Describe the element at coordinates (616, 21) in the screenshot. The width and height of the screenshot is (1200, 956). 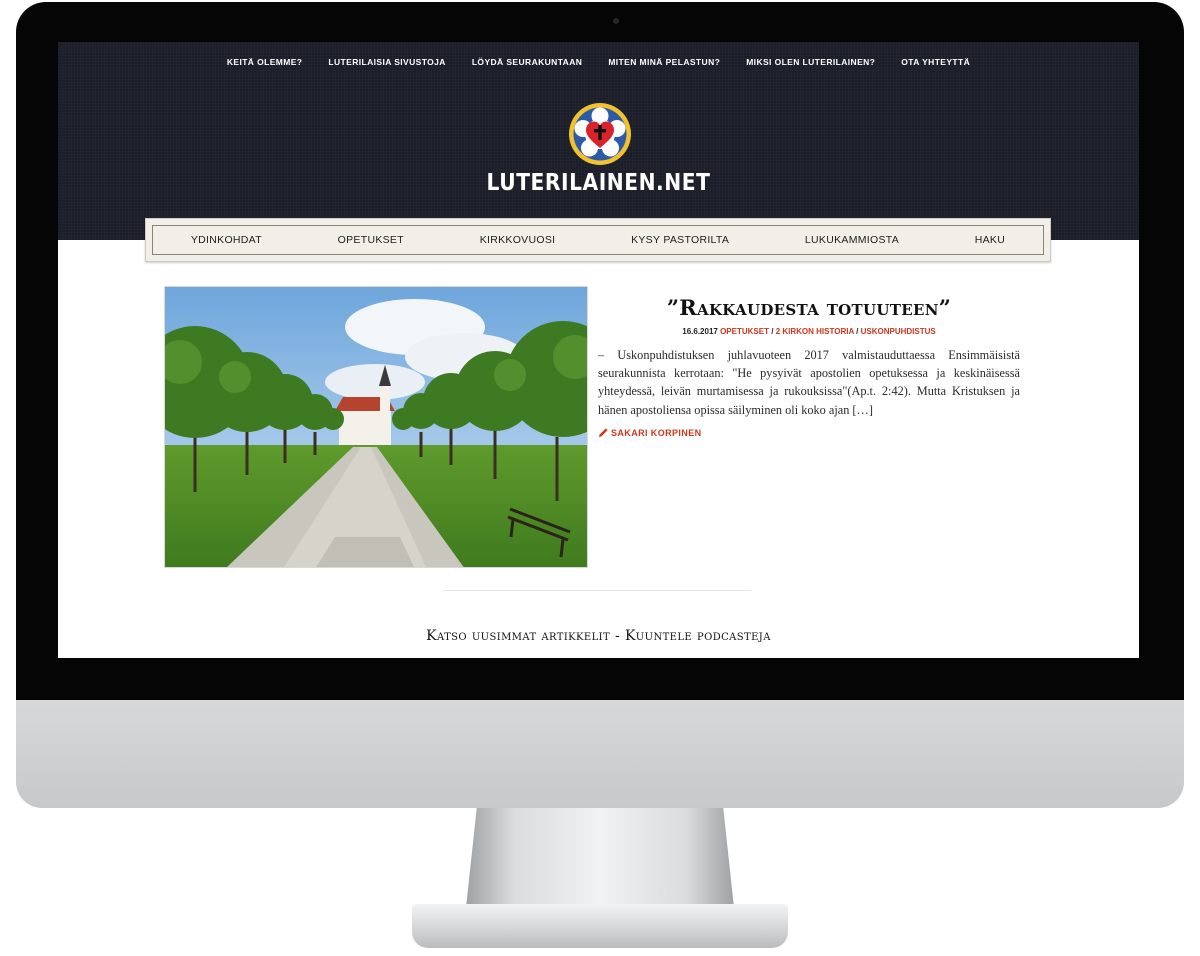
I see `camera-dot` at that location.